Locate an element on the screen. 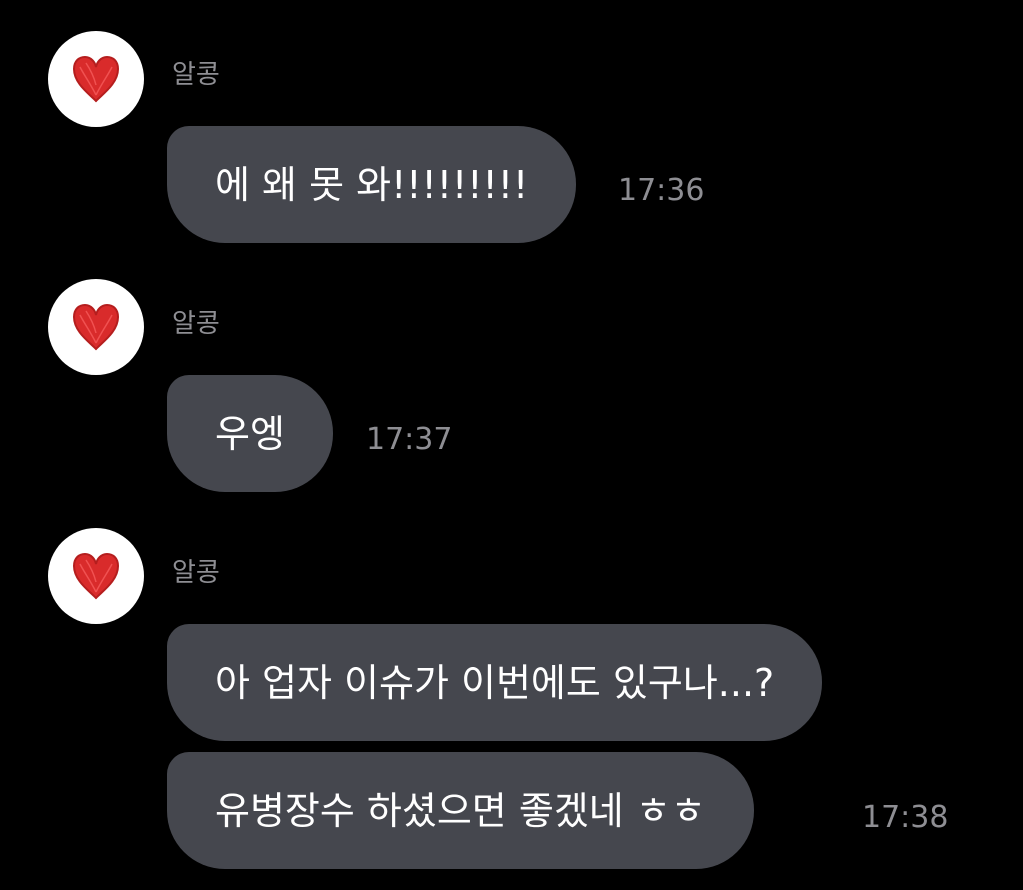  message-text: 에 왜 못 와!!!!!!!!! is located at coordinates (372, 184).